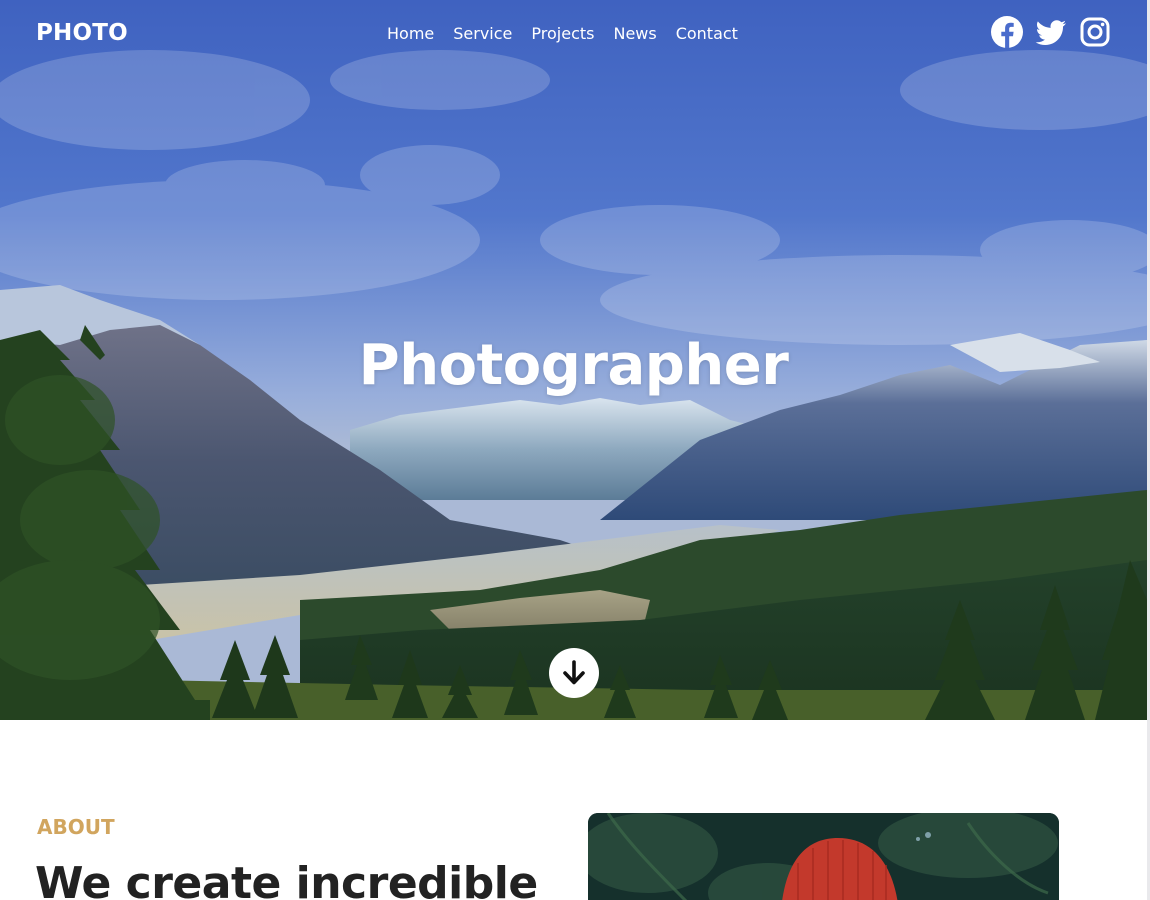  I want to click on instagram-icon, so click(1095, 32).